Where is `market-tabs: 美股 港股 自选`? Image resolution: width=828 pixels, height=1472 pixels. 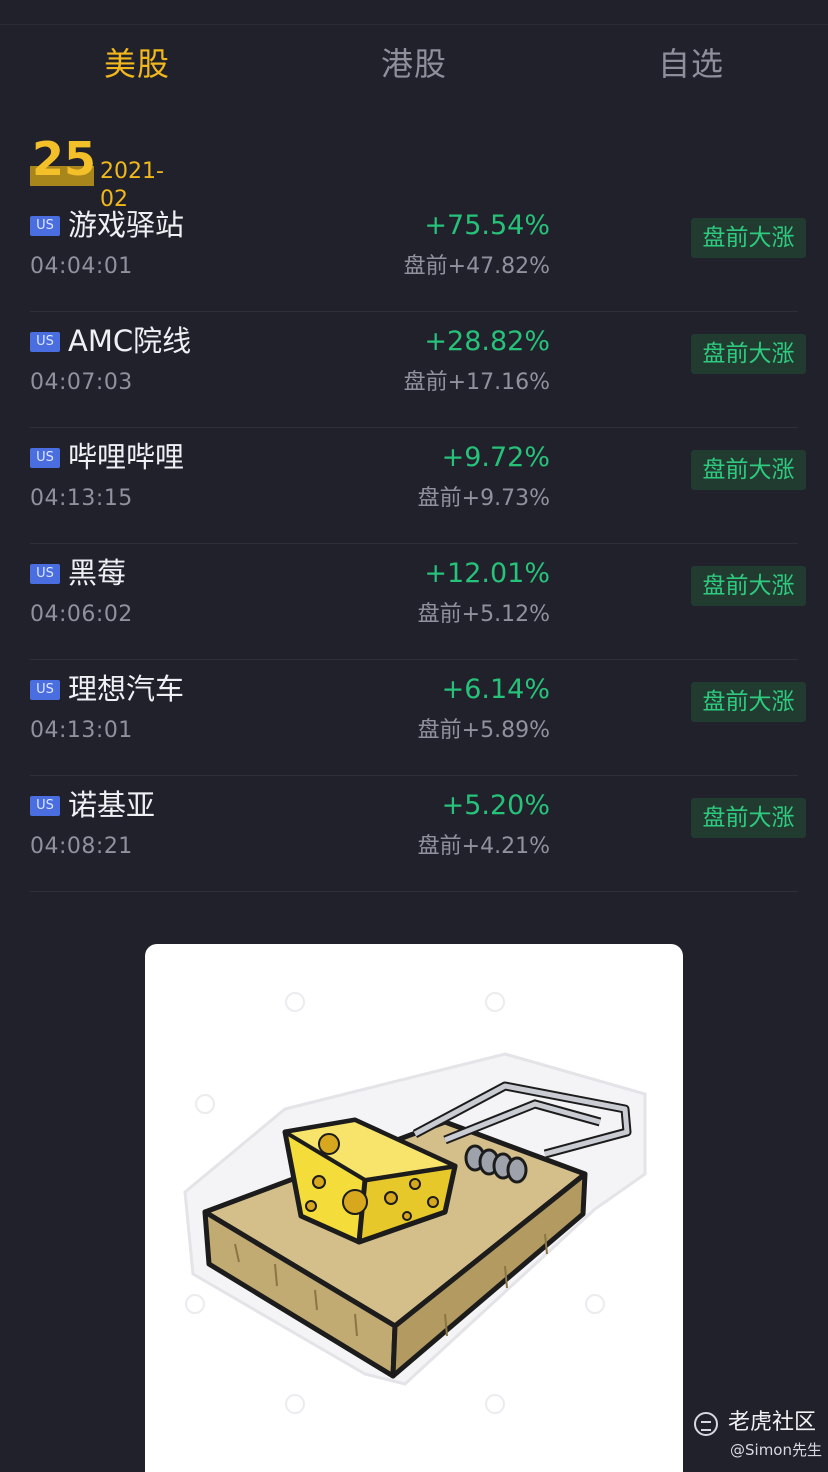
market-tabs: 美股 港股 自选 is located at coordinates (414, 65).